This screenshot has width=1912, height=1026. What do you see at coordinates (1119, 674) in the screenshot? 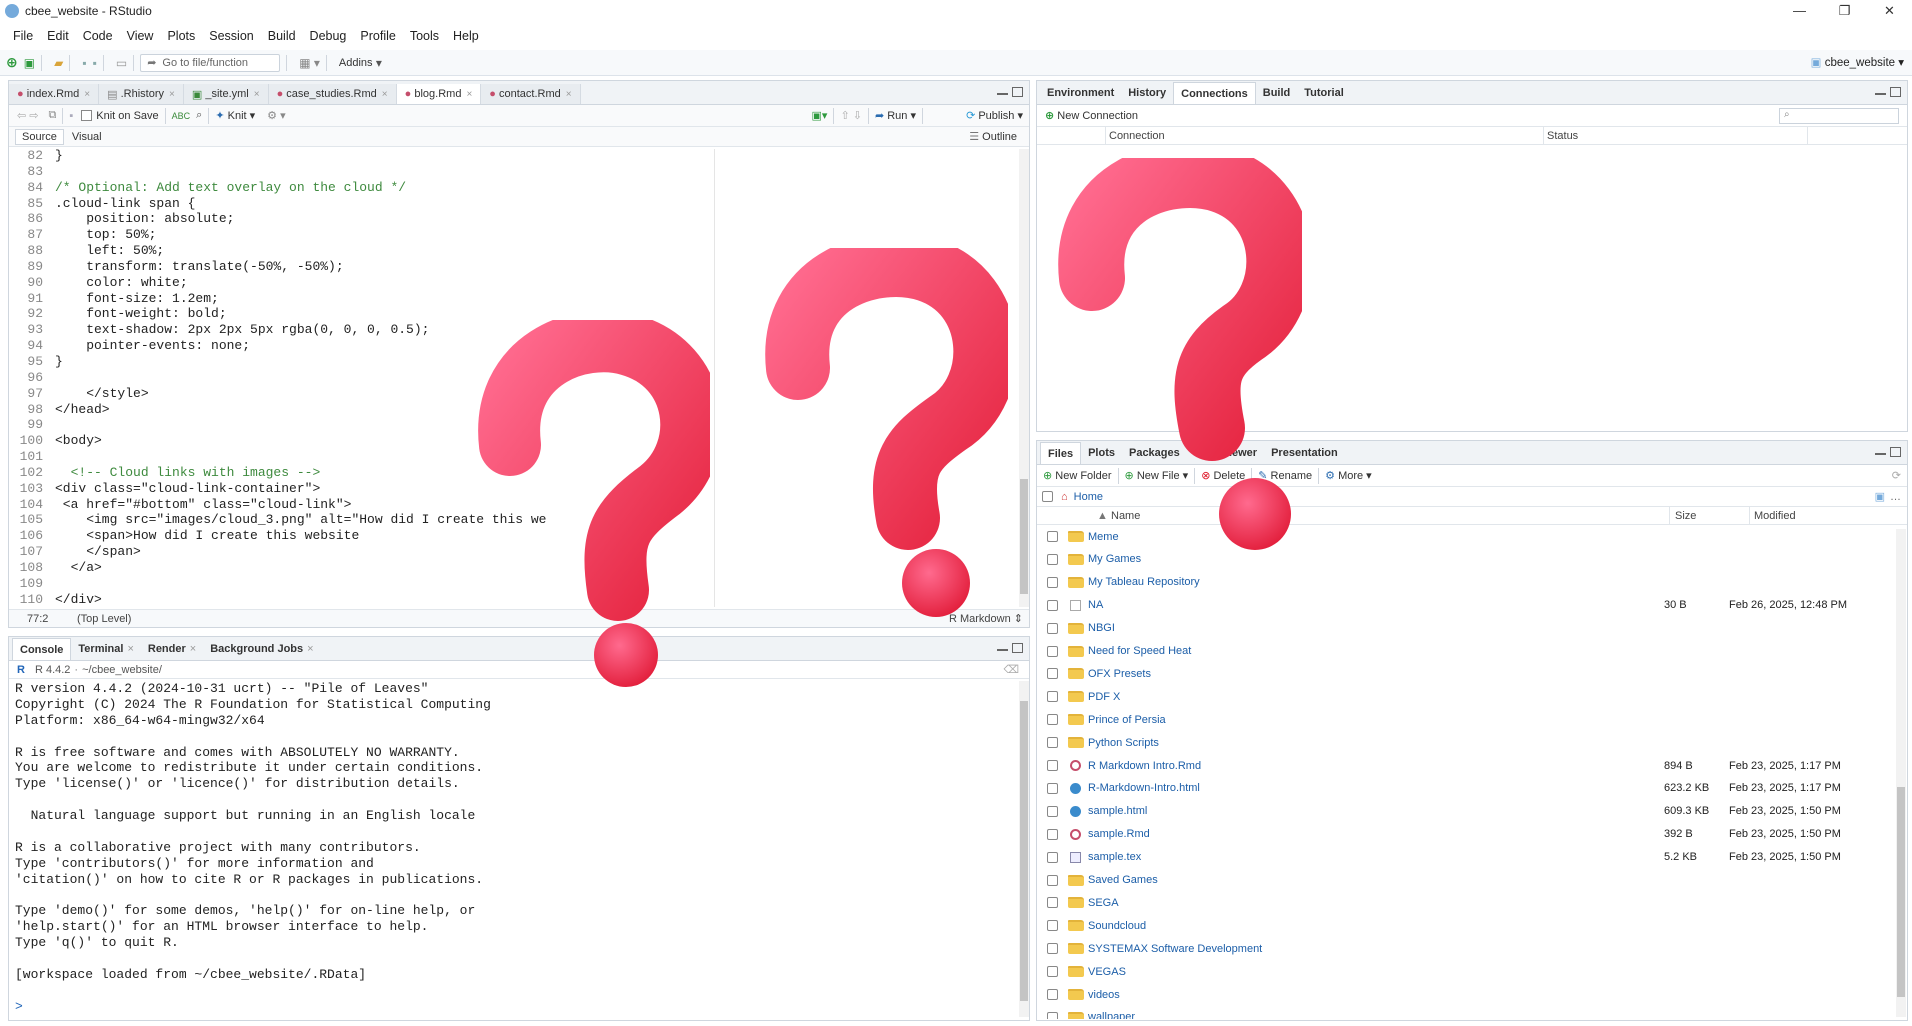
I see `file-name-link: OFX Presets` at bounding box center [1119, 674].